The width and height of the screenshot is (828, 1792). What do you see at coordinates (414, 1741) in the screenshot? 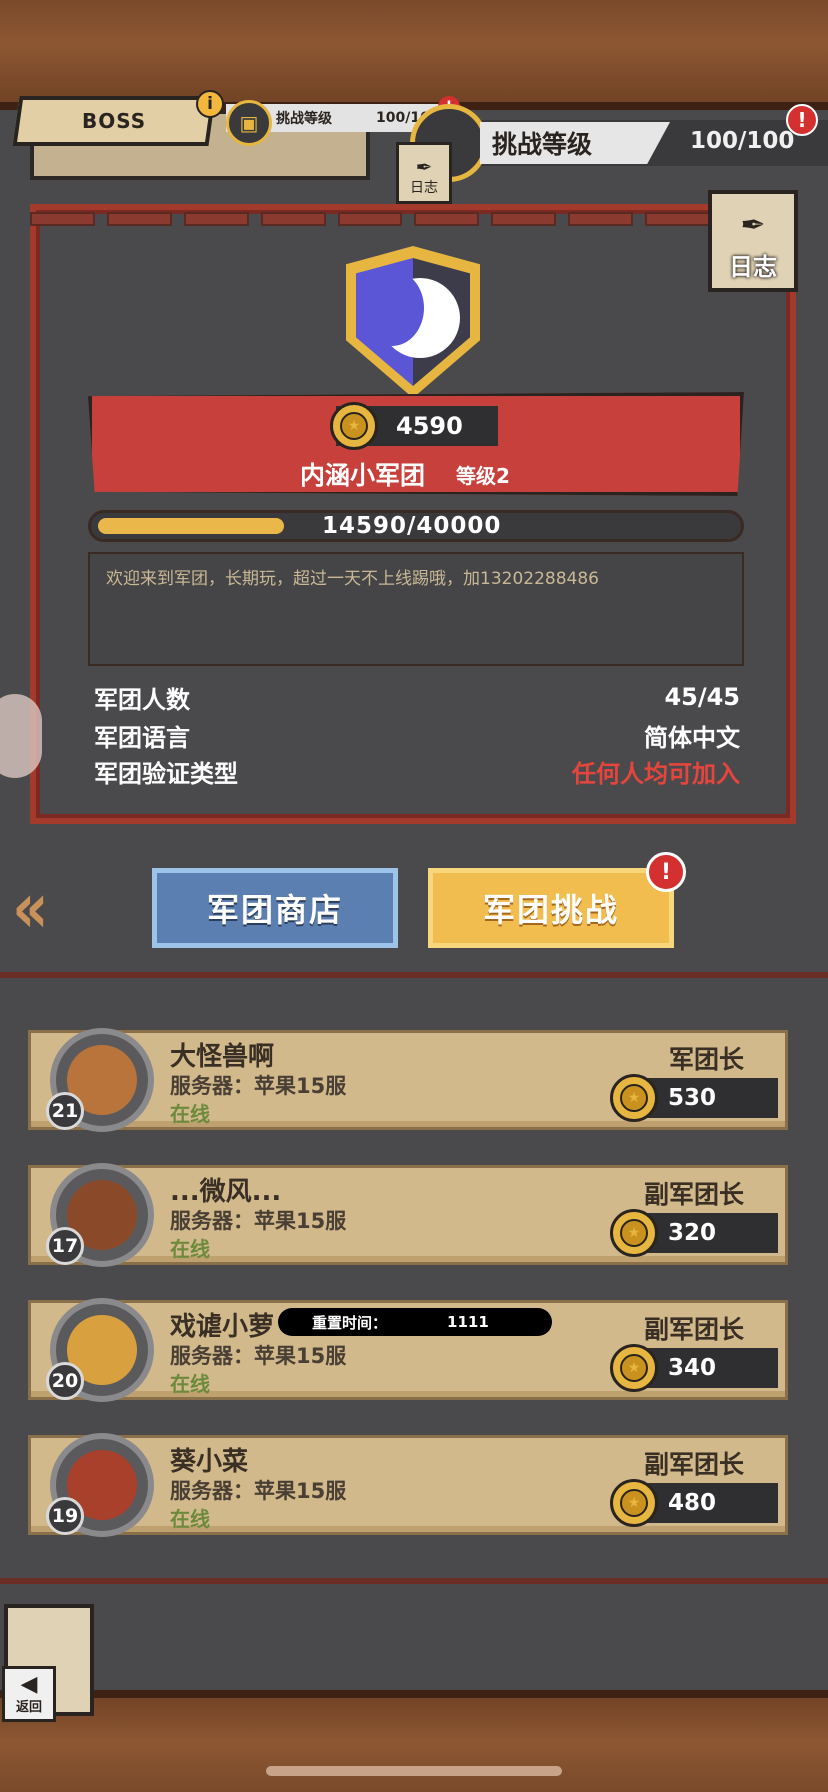
I see `bottom-wood-frame` at bounding box center [414, 1741].